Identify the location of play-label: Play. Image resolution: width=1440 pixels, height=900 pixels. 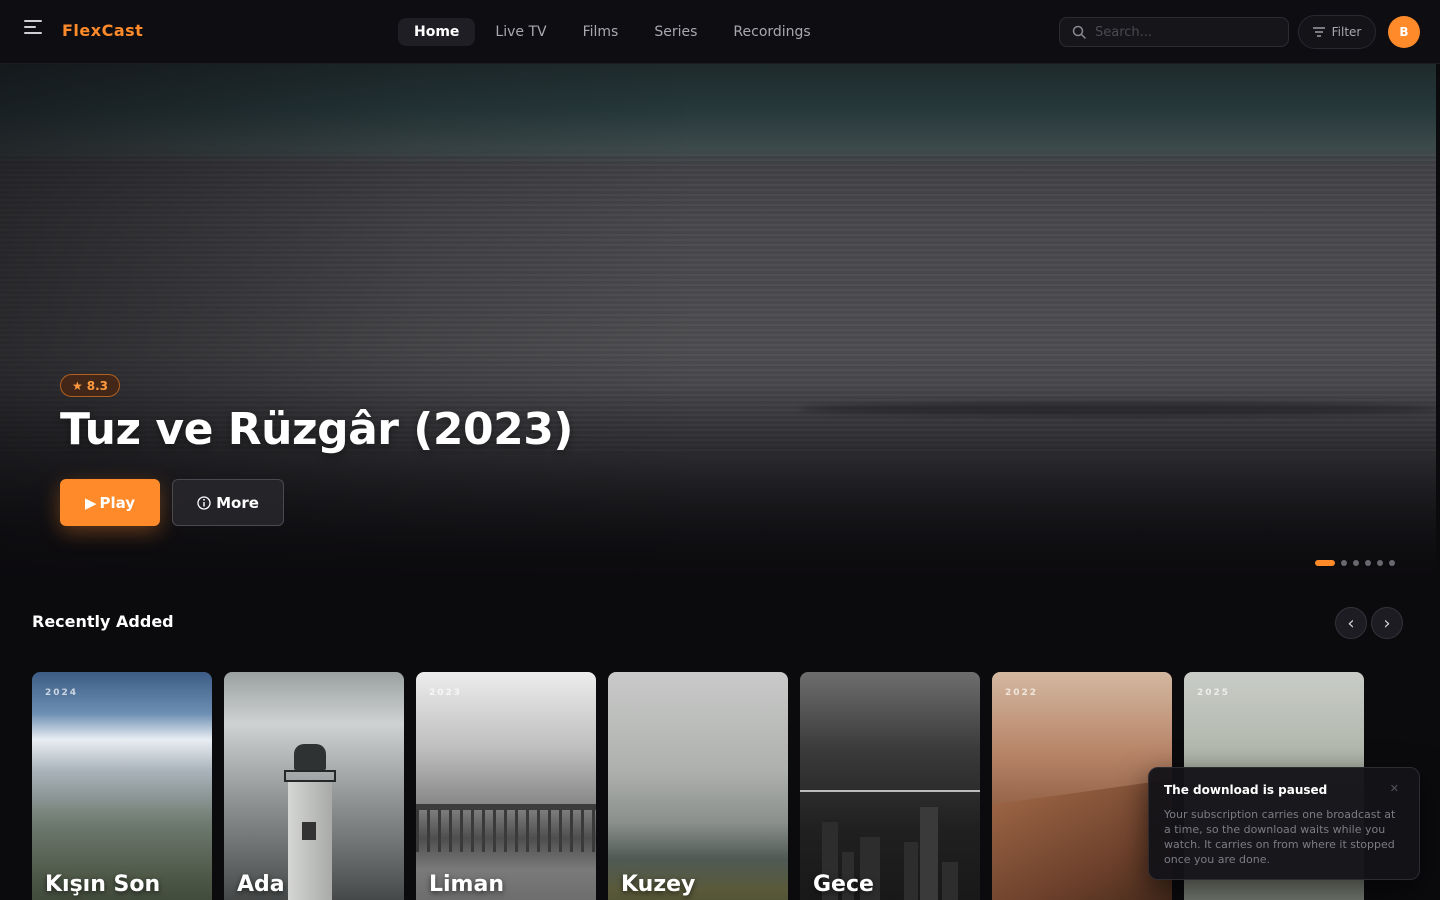
(117, 502).